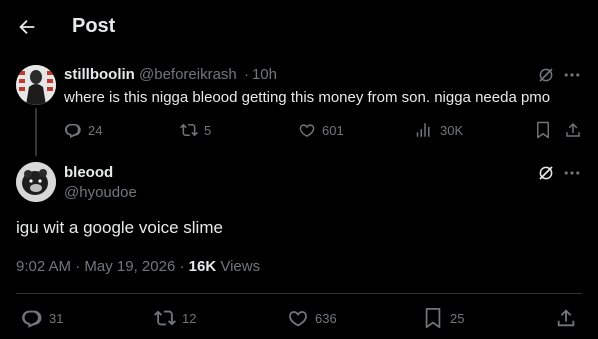 The height and width of the screenshot is (339, 598). I want to click on like-count: 636, so click(326, 318).